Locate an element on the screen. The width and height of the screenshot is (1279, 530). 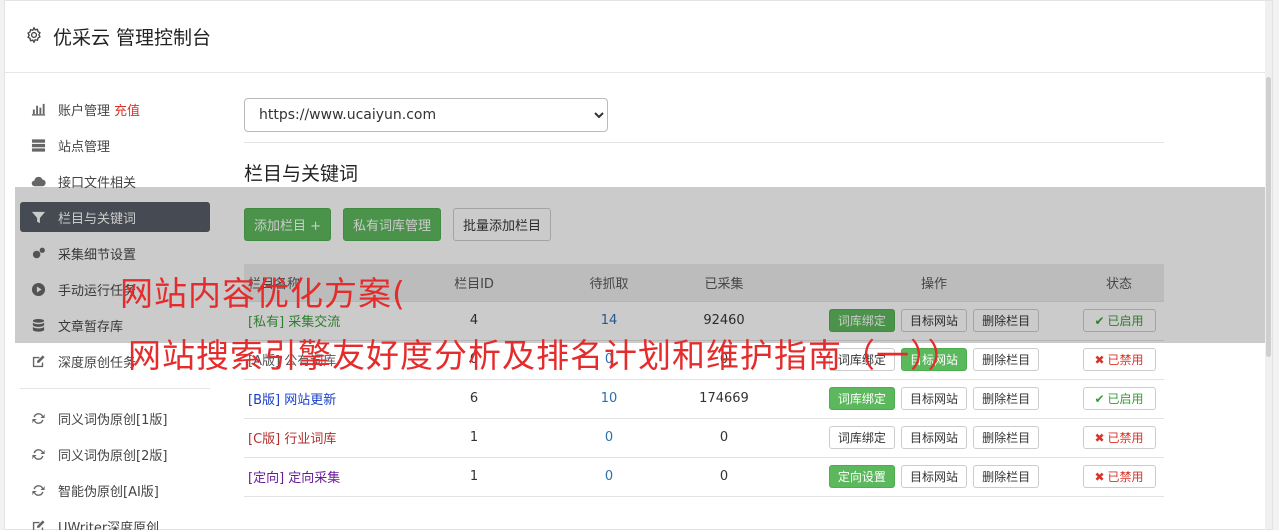
sidebar-item-label: 深度原创任务 is located at coordinates (97, 363).